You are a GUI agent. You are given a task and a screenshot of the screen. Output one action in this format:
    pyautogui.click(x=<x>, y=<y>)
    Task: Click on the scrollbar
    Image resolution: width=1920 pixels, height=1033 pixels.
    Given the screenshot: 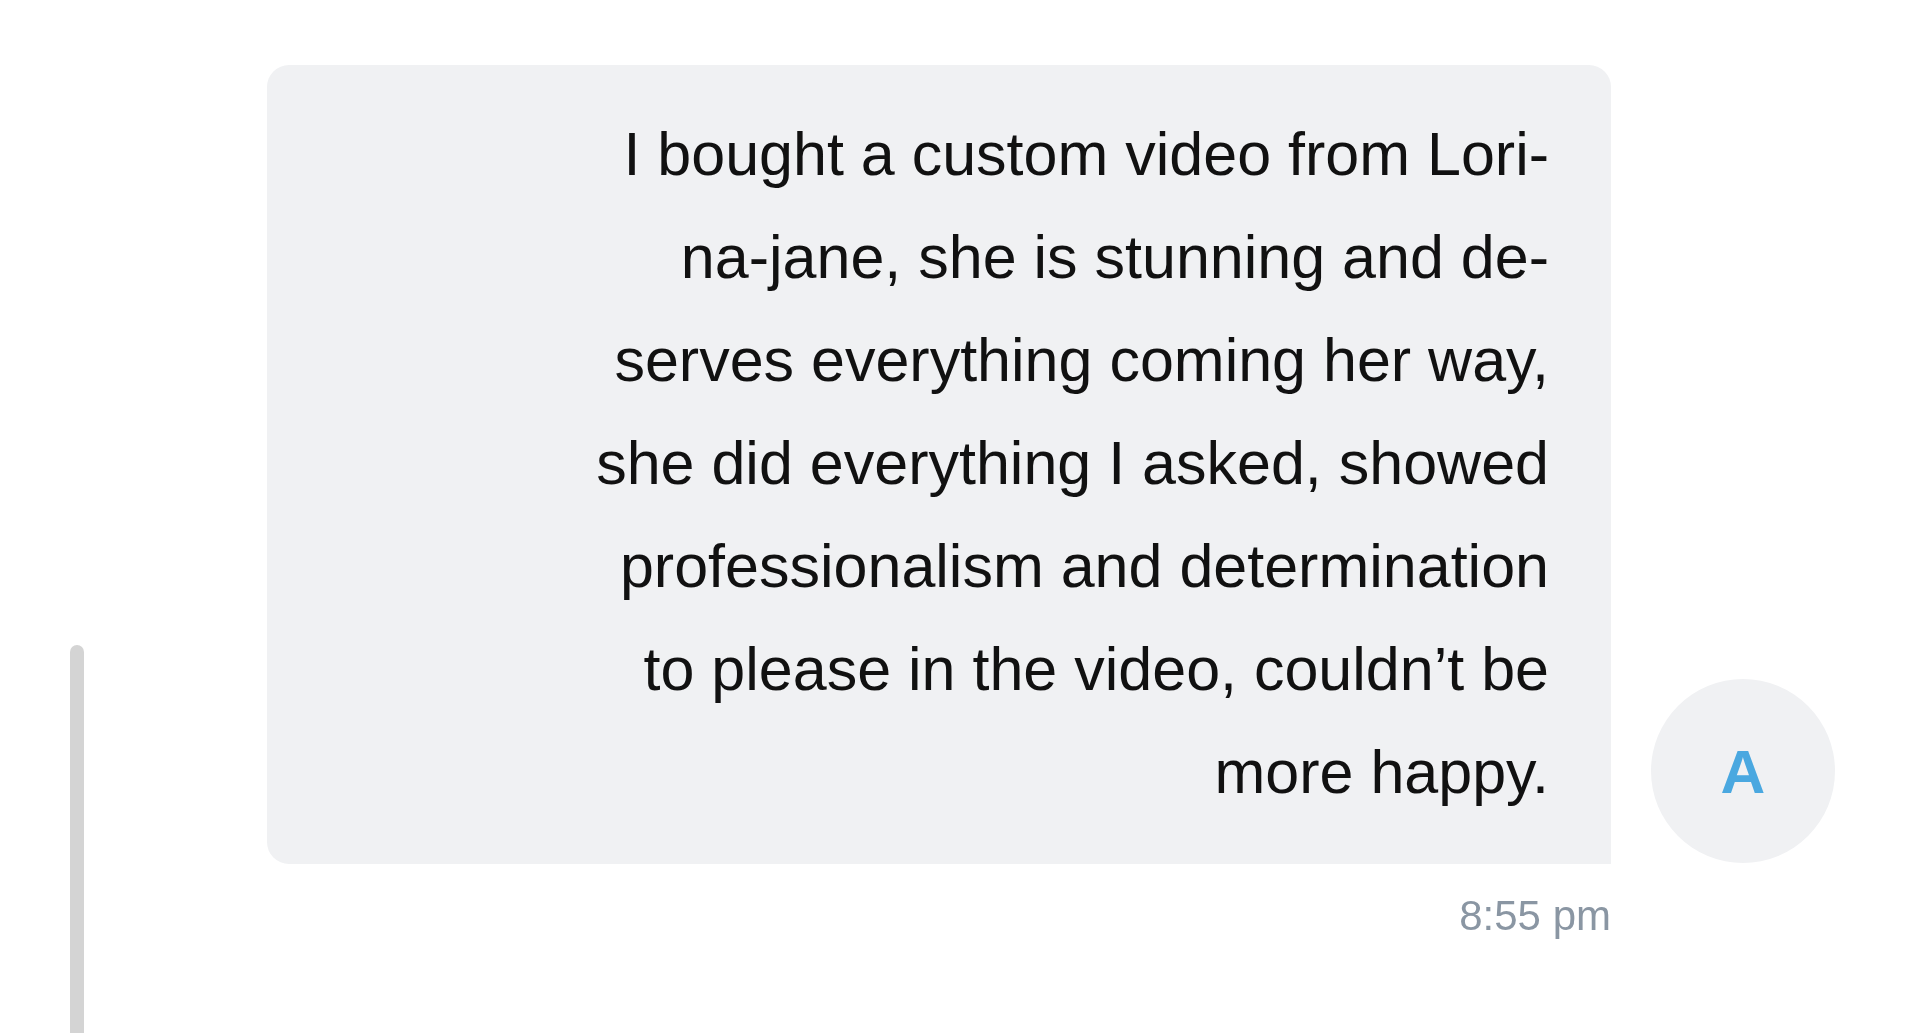 What is the action you would take?
    pyautogui.click(x=77, y=839)
    